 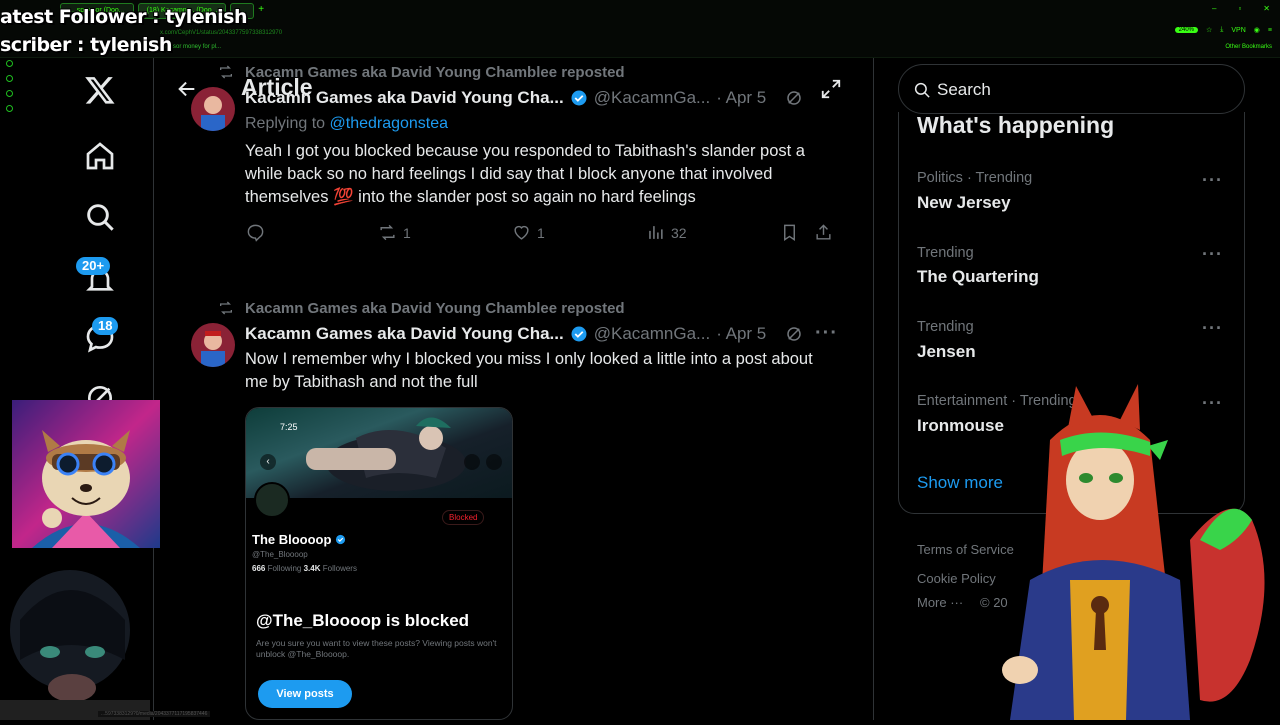 I want to click on like-button: 1, so click(x=528, y=232).